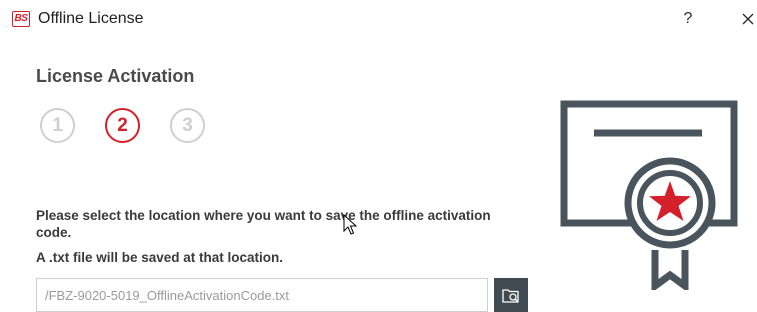 This screenshot has width=757, height=312. I want to click on close-icon, so click(748, 19).